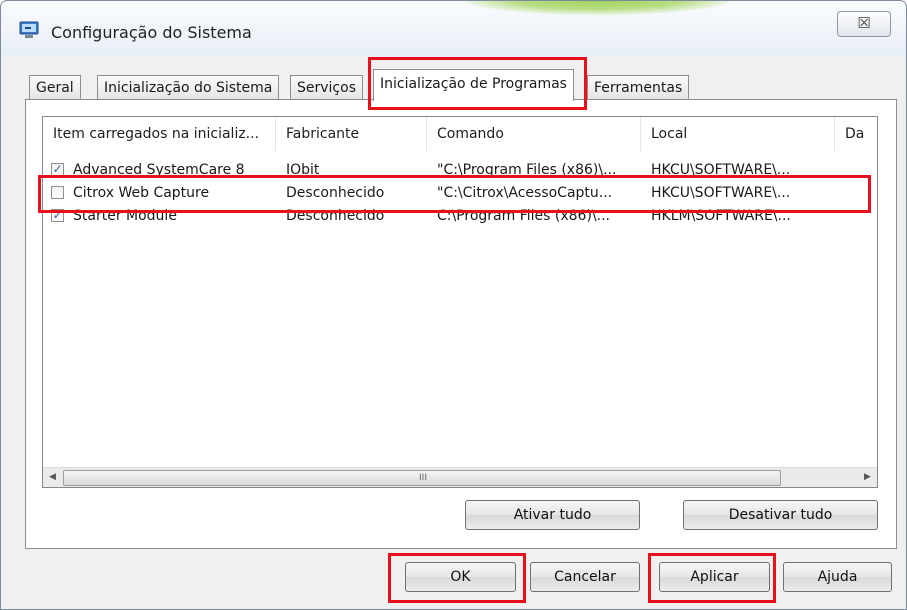 This screenshot has height=610, width=907. I want to click on system-config-icon, so click(29, 29).